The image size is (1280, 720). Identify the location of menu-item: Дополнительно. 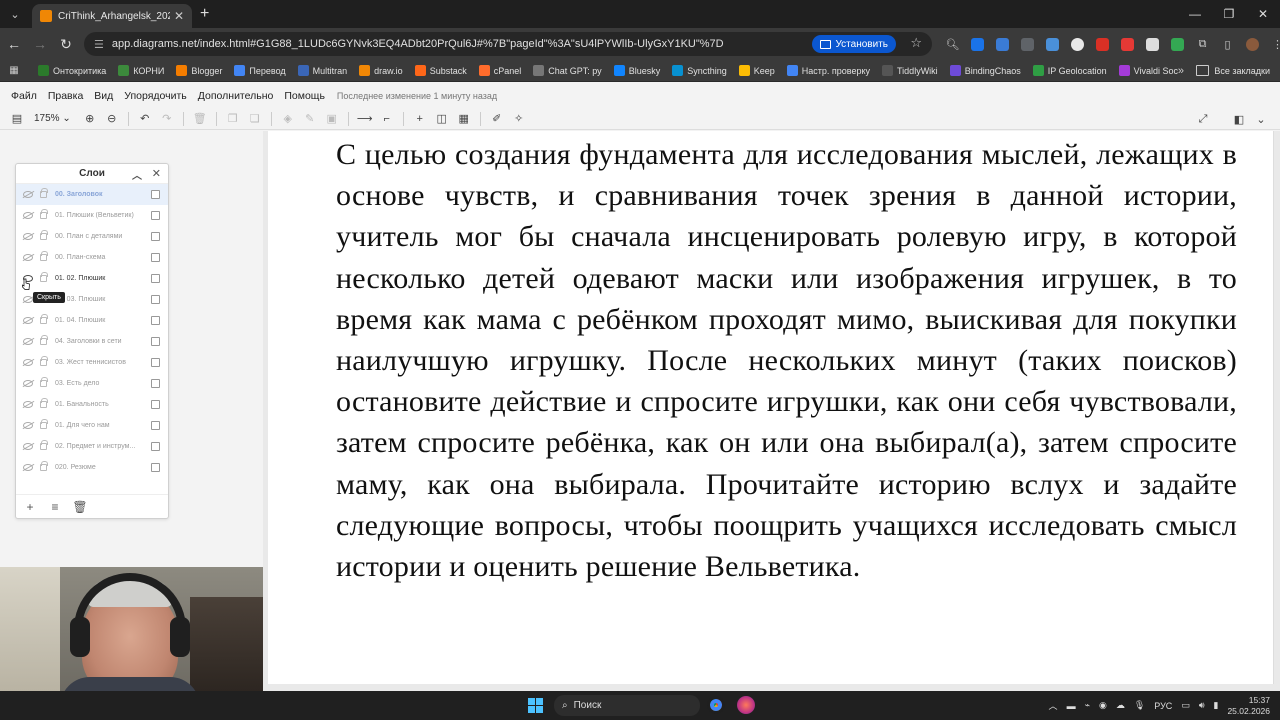
(236, 96).